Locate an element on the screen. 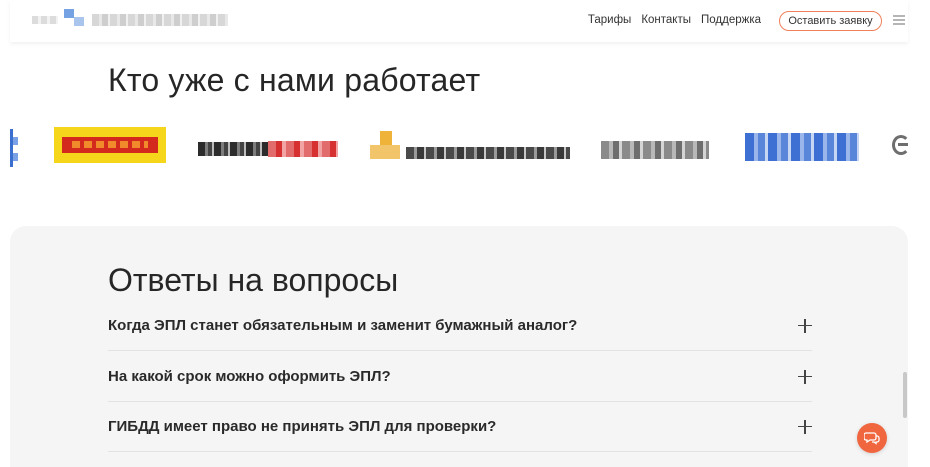 The height and width of the screenshot is (467, 930). nav-item-contacts: Контакты is located at coordinates (666, 20).